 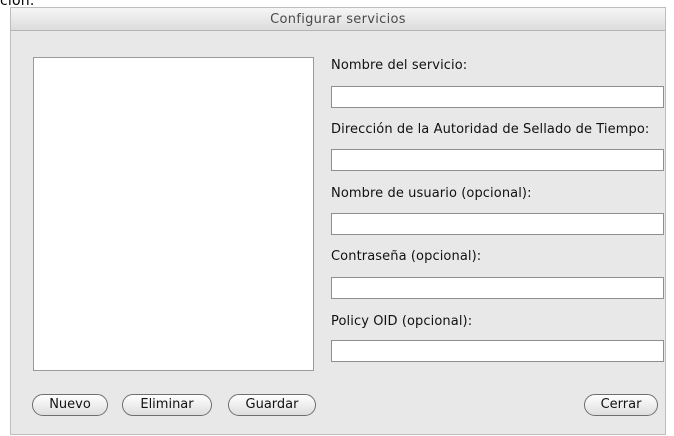 What do you see at coordinates (497, 351) in the screenshot?
I see `policy-oid-input` at bounding box center [497, 351].